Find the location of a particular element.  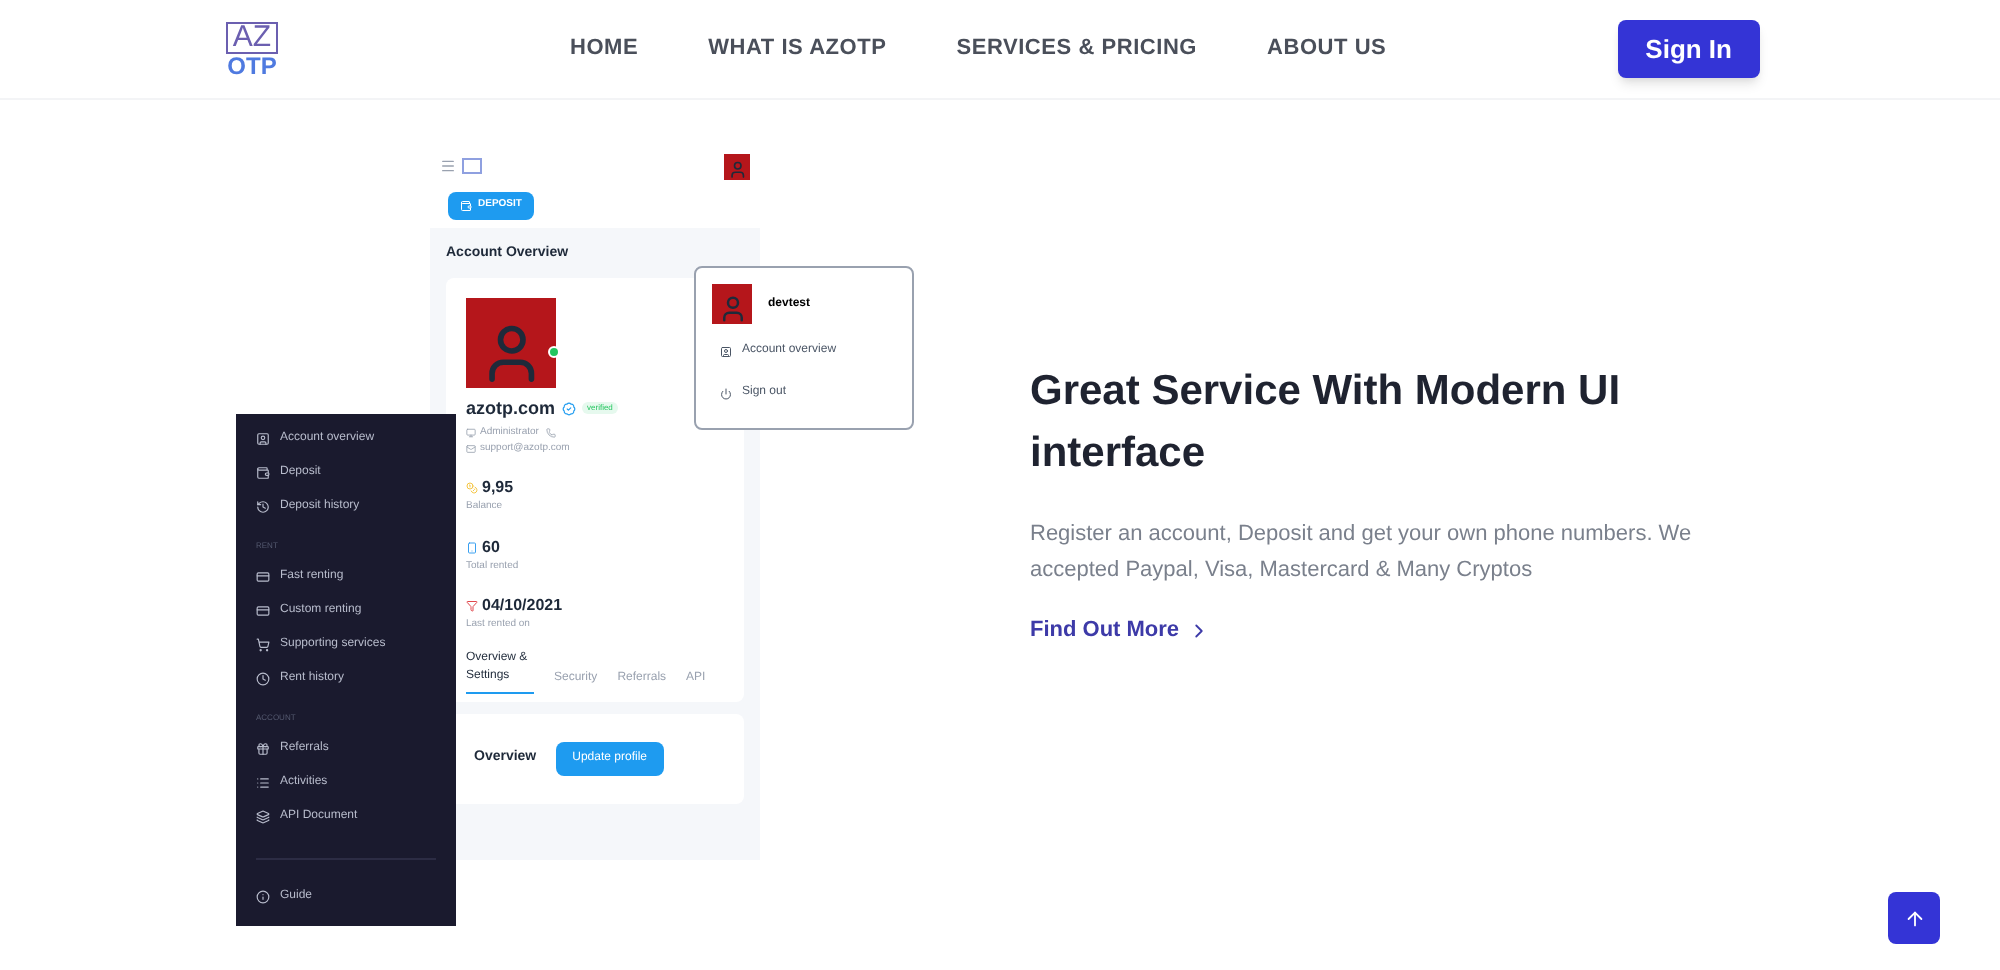

verified-icon is located at coordinates (568, 408).